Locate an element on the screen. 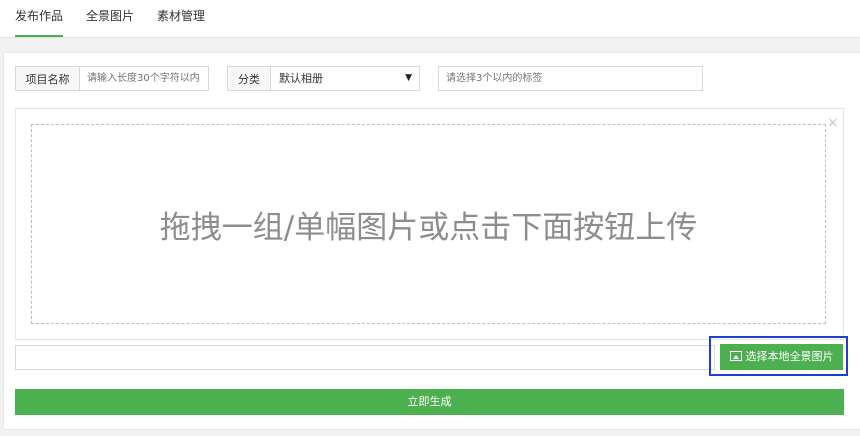  tags-input is located at coordinates (570, 78).